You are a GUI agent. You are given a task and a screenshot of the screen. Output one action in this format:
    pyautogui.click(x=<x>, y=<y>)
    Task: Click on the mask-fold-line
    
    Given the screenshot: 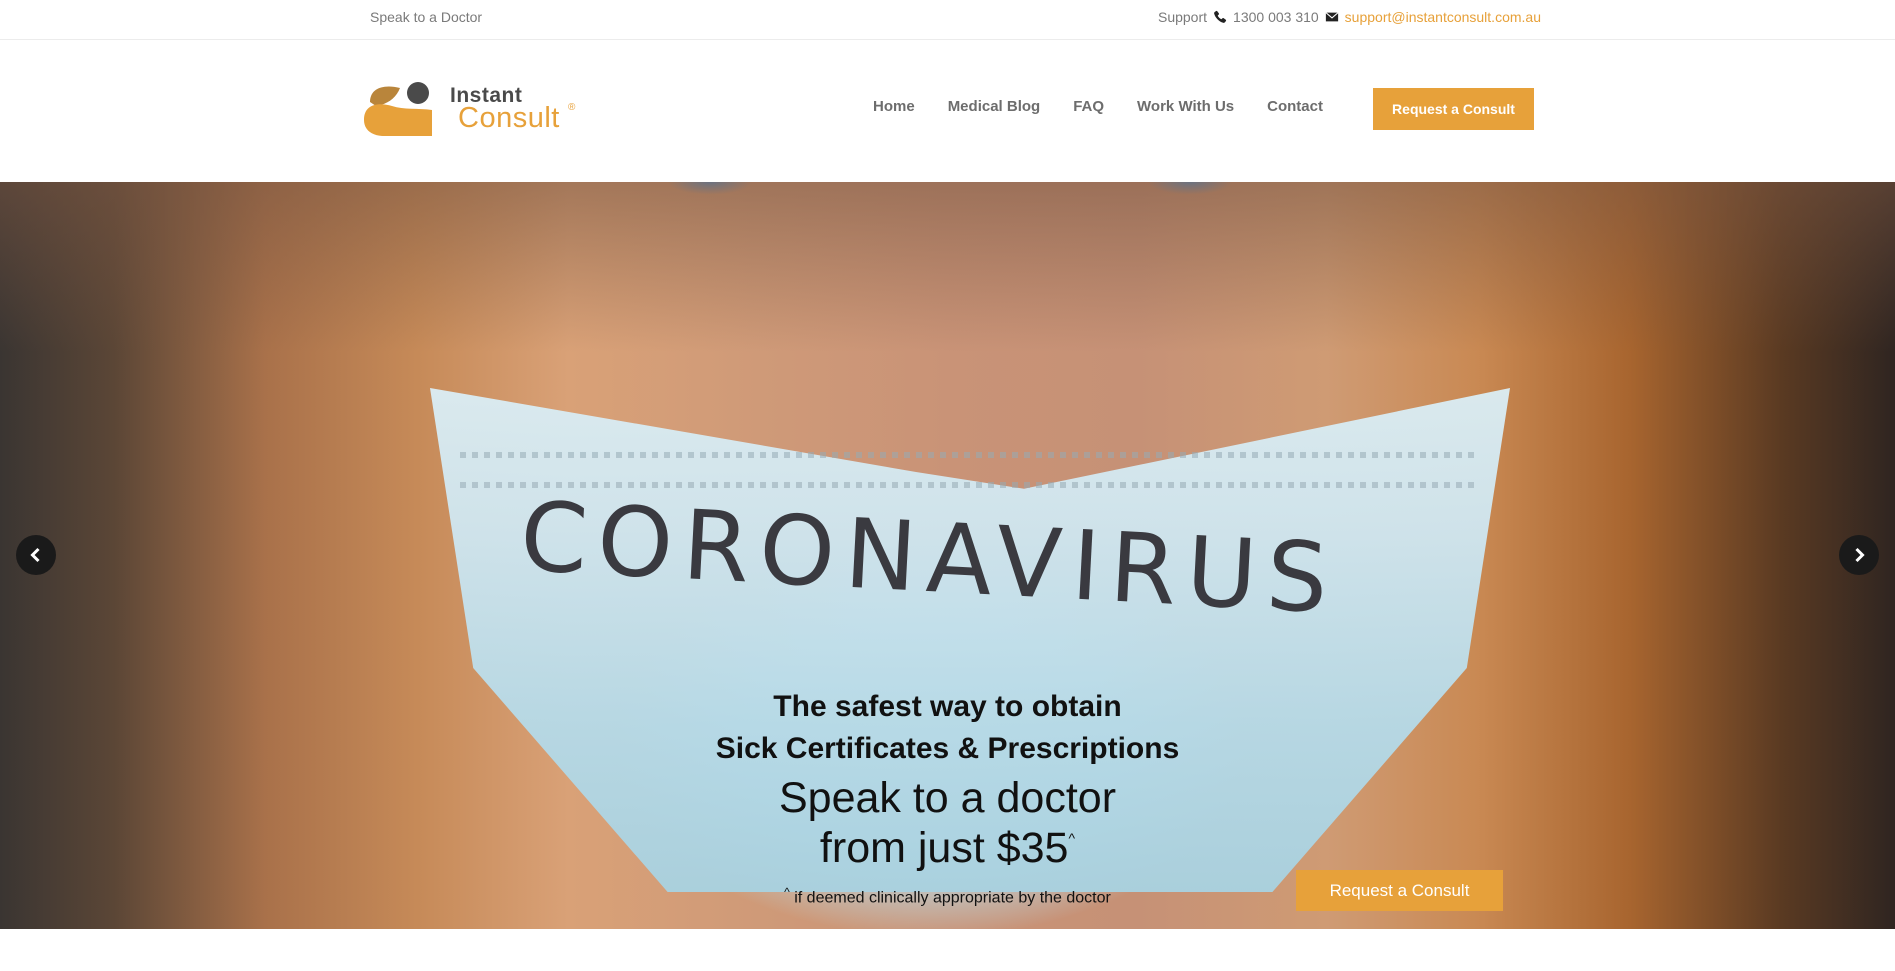 What is the action you would take?
    pyautogui.click(x=970, y=455)
    